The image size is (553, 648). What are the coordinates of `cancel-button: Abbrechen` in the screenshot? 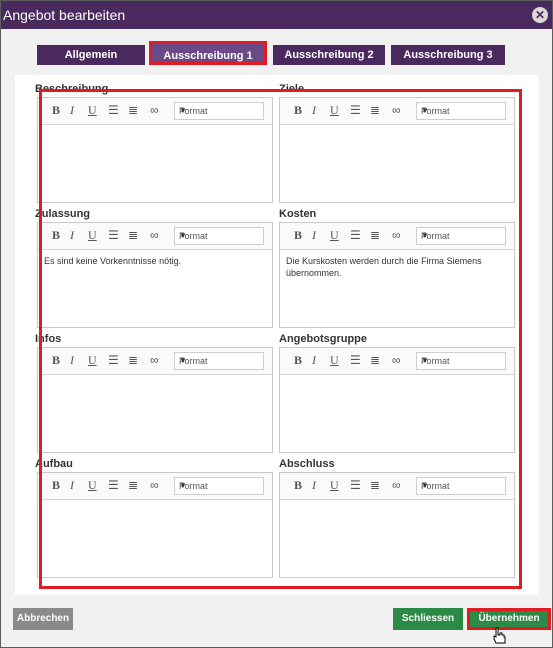 It's located at (43, 619).